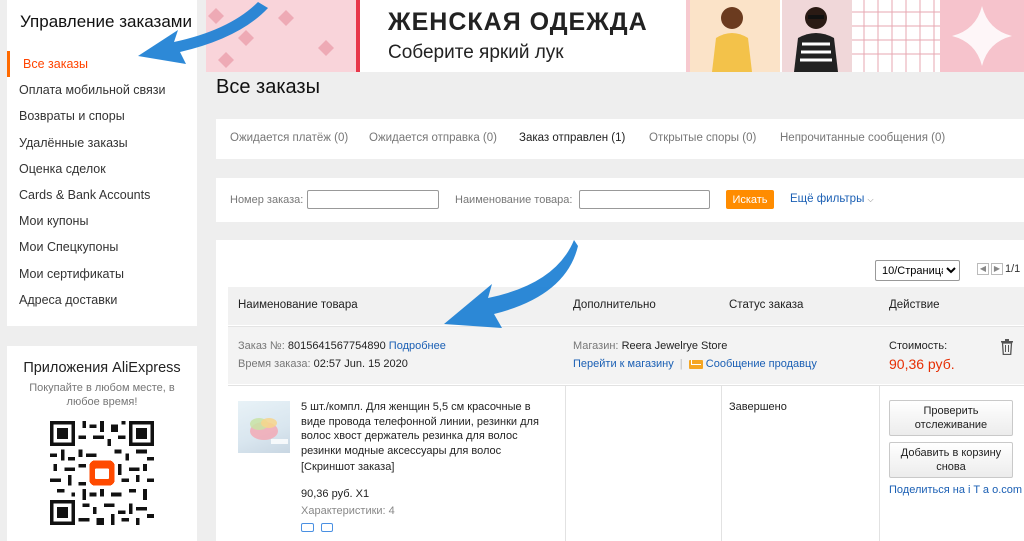 The image size is (1024, 541). I want to click on product-image-icon, so click(269, 431).